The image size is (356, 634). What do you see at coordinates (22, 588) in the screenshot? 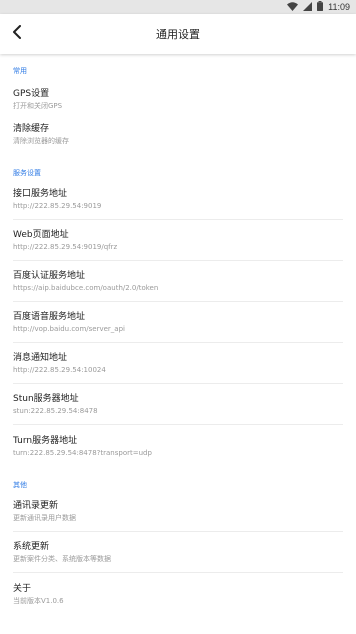
I see `item-title: 关于` at bounding box center [22, 588].